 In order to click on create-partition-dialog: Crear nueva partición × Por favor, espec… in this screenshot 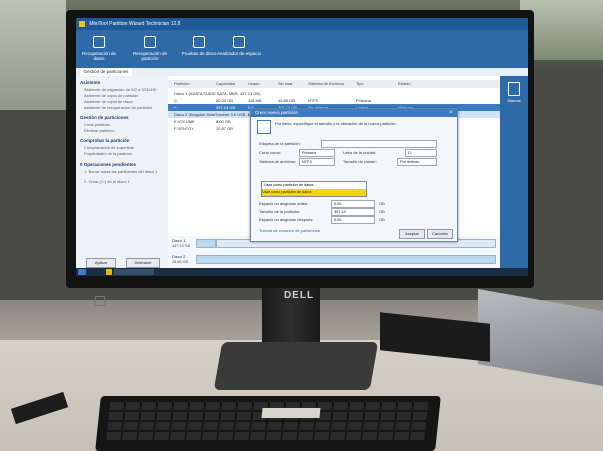, I will do `click(354, 175)`.